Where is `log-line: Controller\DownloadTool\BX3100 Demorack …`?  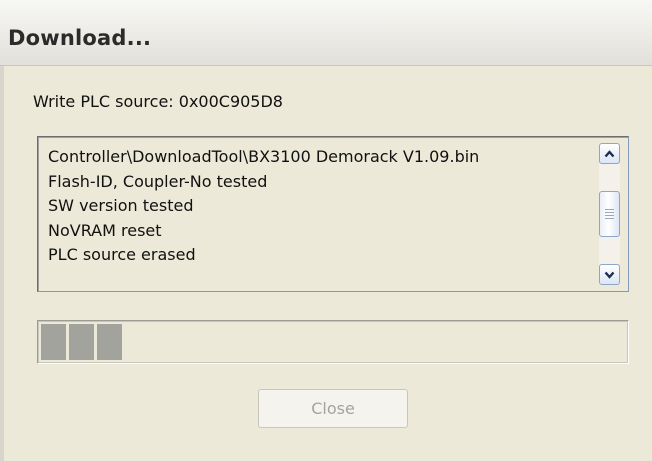 log-line: Controller\DownloadTool\BX3100 Demorack … is located at coordinates (264, 156).